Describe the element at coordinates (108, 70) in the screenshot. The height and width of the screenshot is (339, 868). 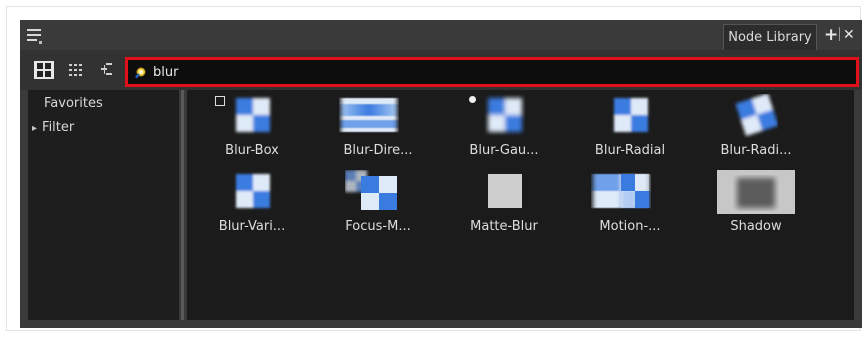
I see `tree-view-icon` at that location.